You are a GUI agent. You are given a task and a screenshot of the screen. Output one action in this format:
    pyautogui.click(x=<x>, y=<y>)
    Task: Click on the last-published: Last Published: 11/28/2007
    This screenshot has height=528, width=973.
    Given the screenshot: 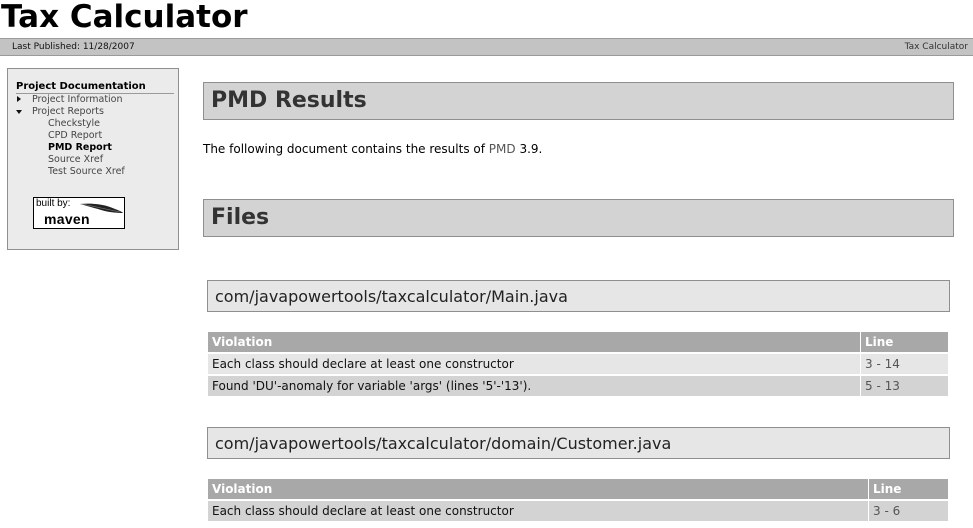 What is the action you would take?
    pyautogui.click(x=73, y=47)
    